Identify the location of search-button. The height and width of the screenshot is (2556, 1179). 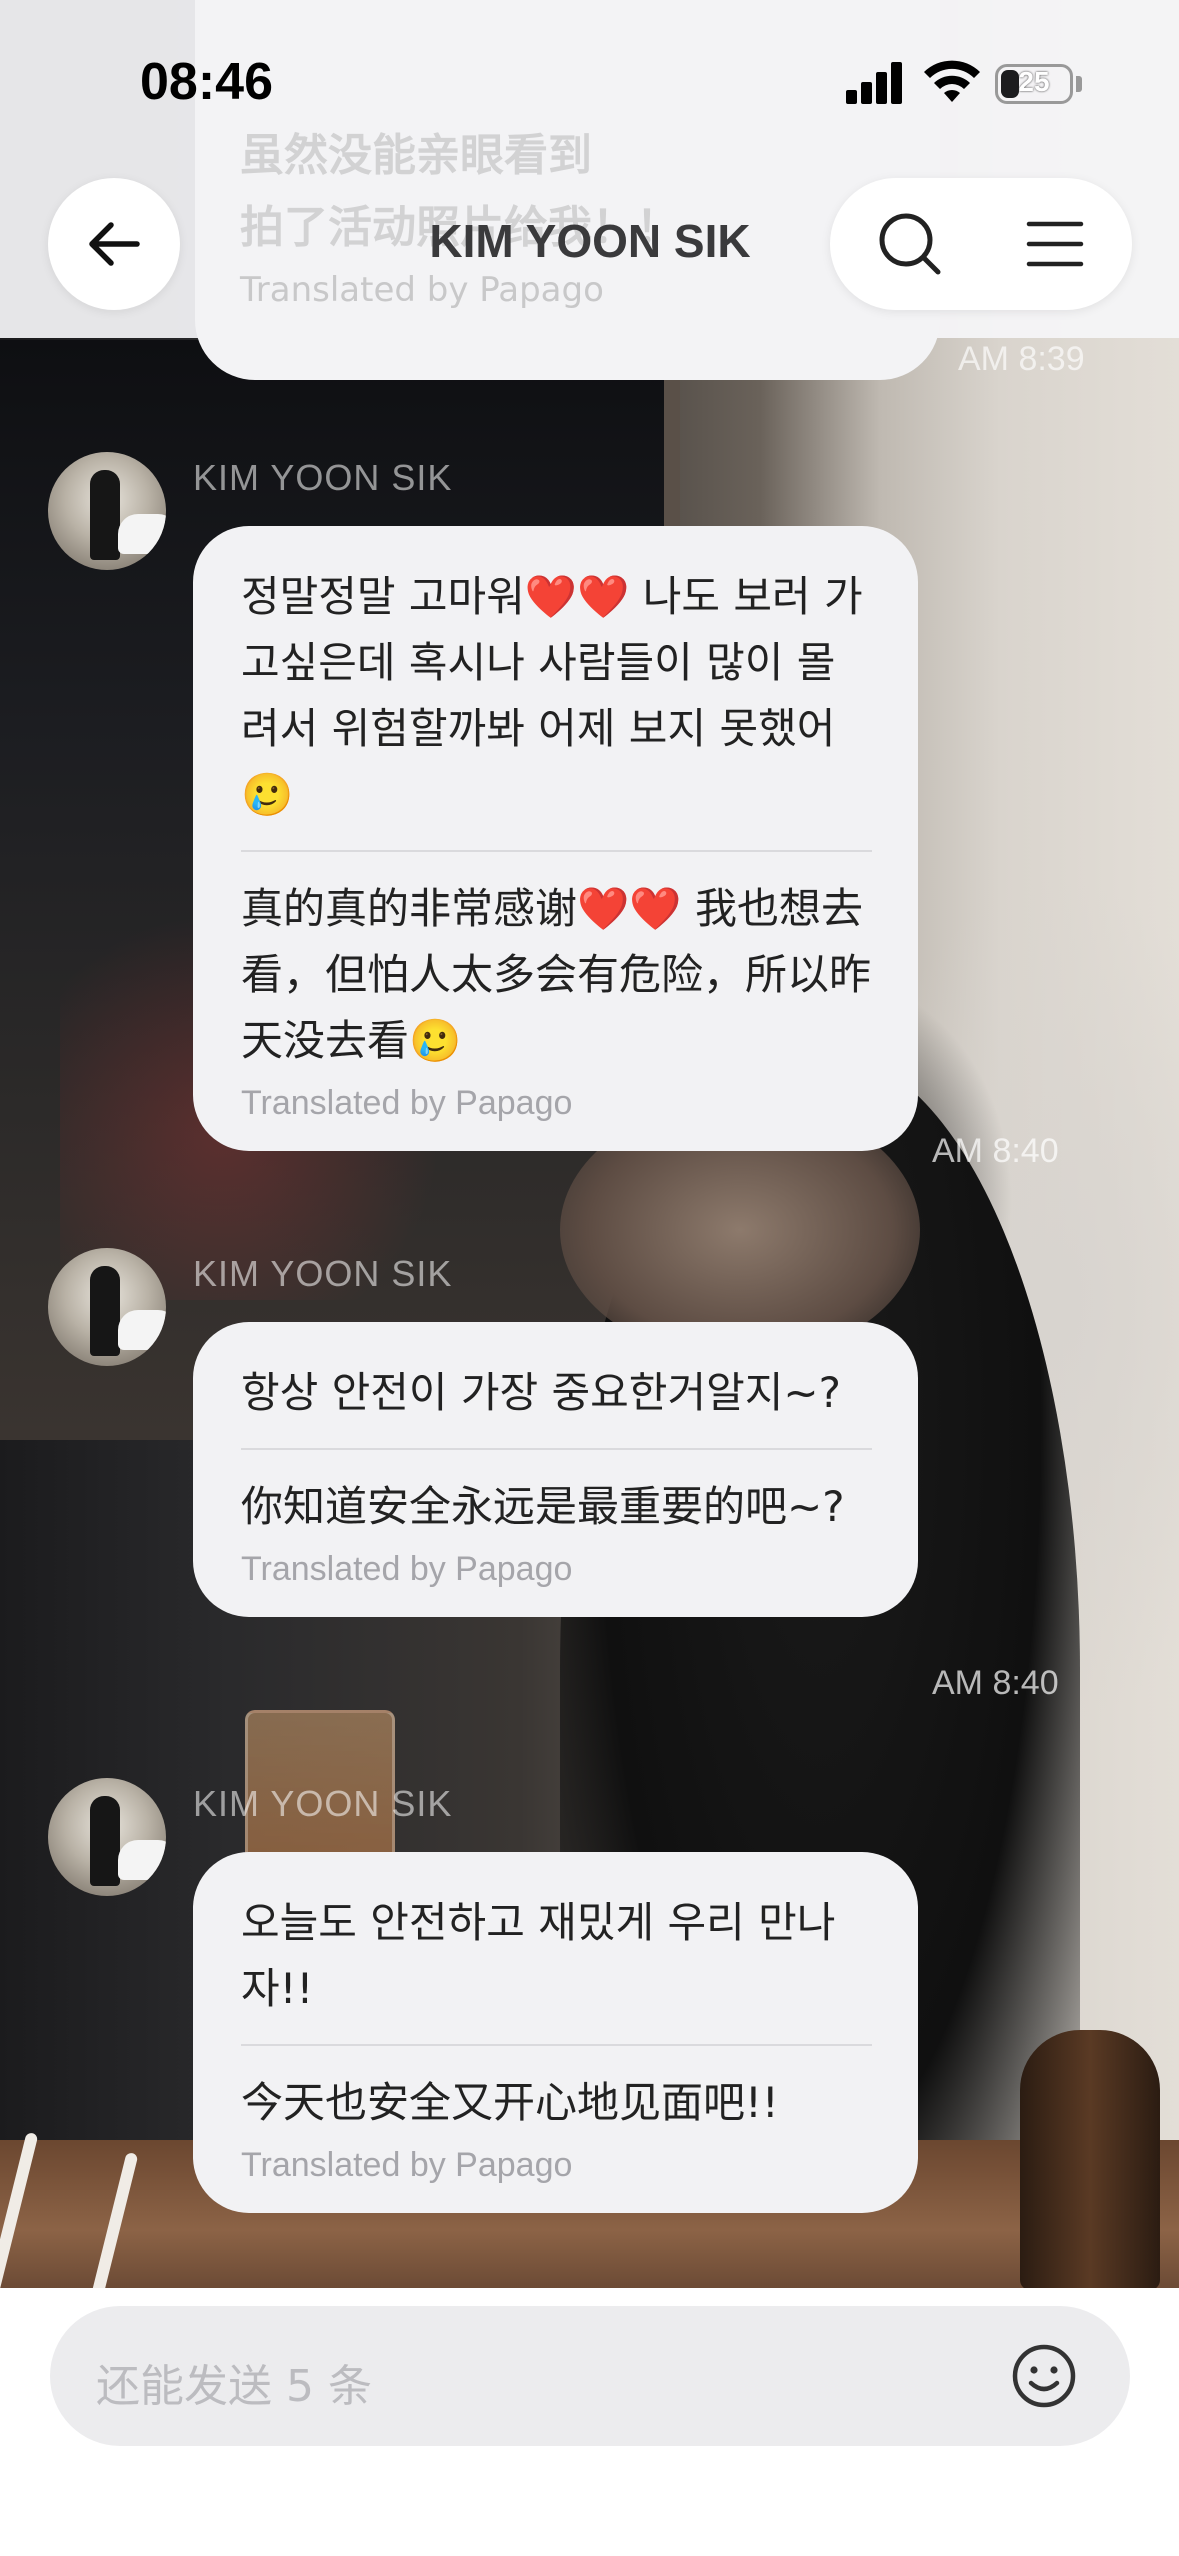
(910, 244).